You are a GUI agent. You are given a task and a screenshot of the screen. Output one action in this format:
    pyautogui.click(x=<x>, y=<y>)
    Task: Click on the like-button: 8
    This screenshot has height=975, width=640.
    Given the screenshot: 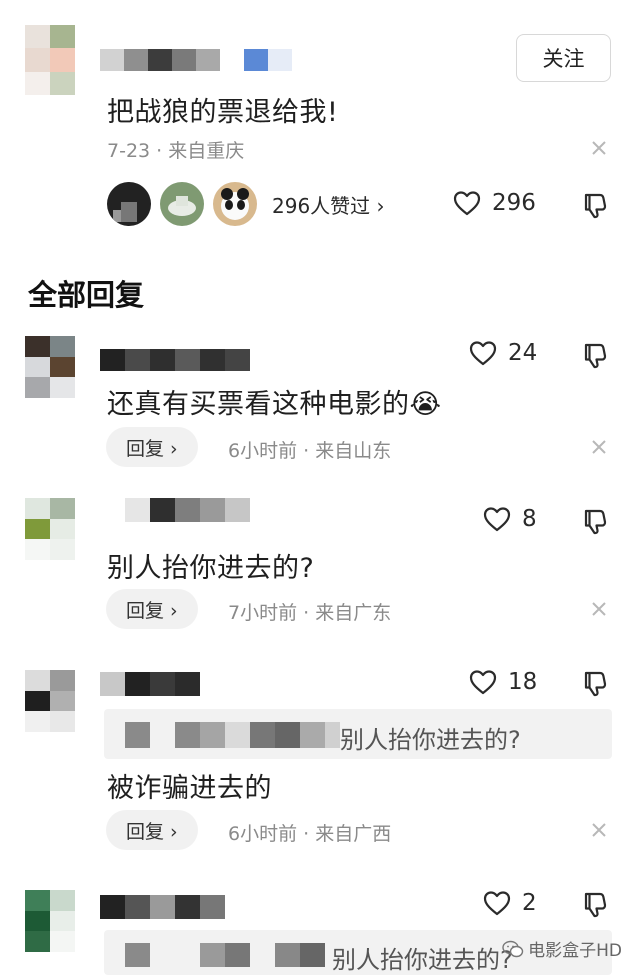 What is the action you would take?
    pyautogui.click(x=509, y=519)
    